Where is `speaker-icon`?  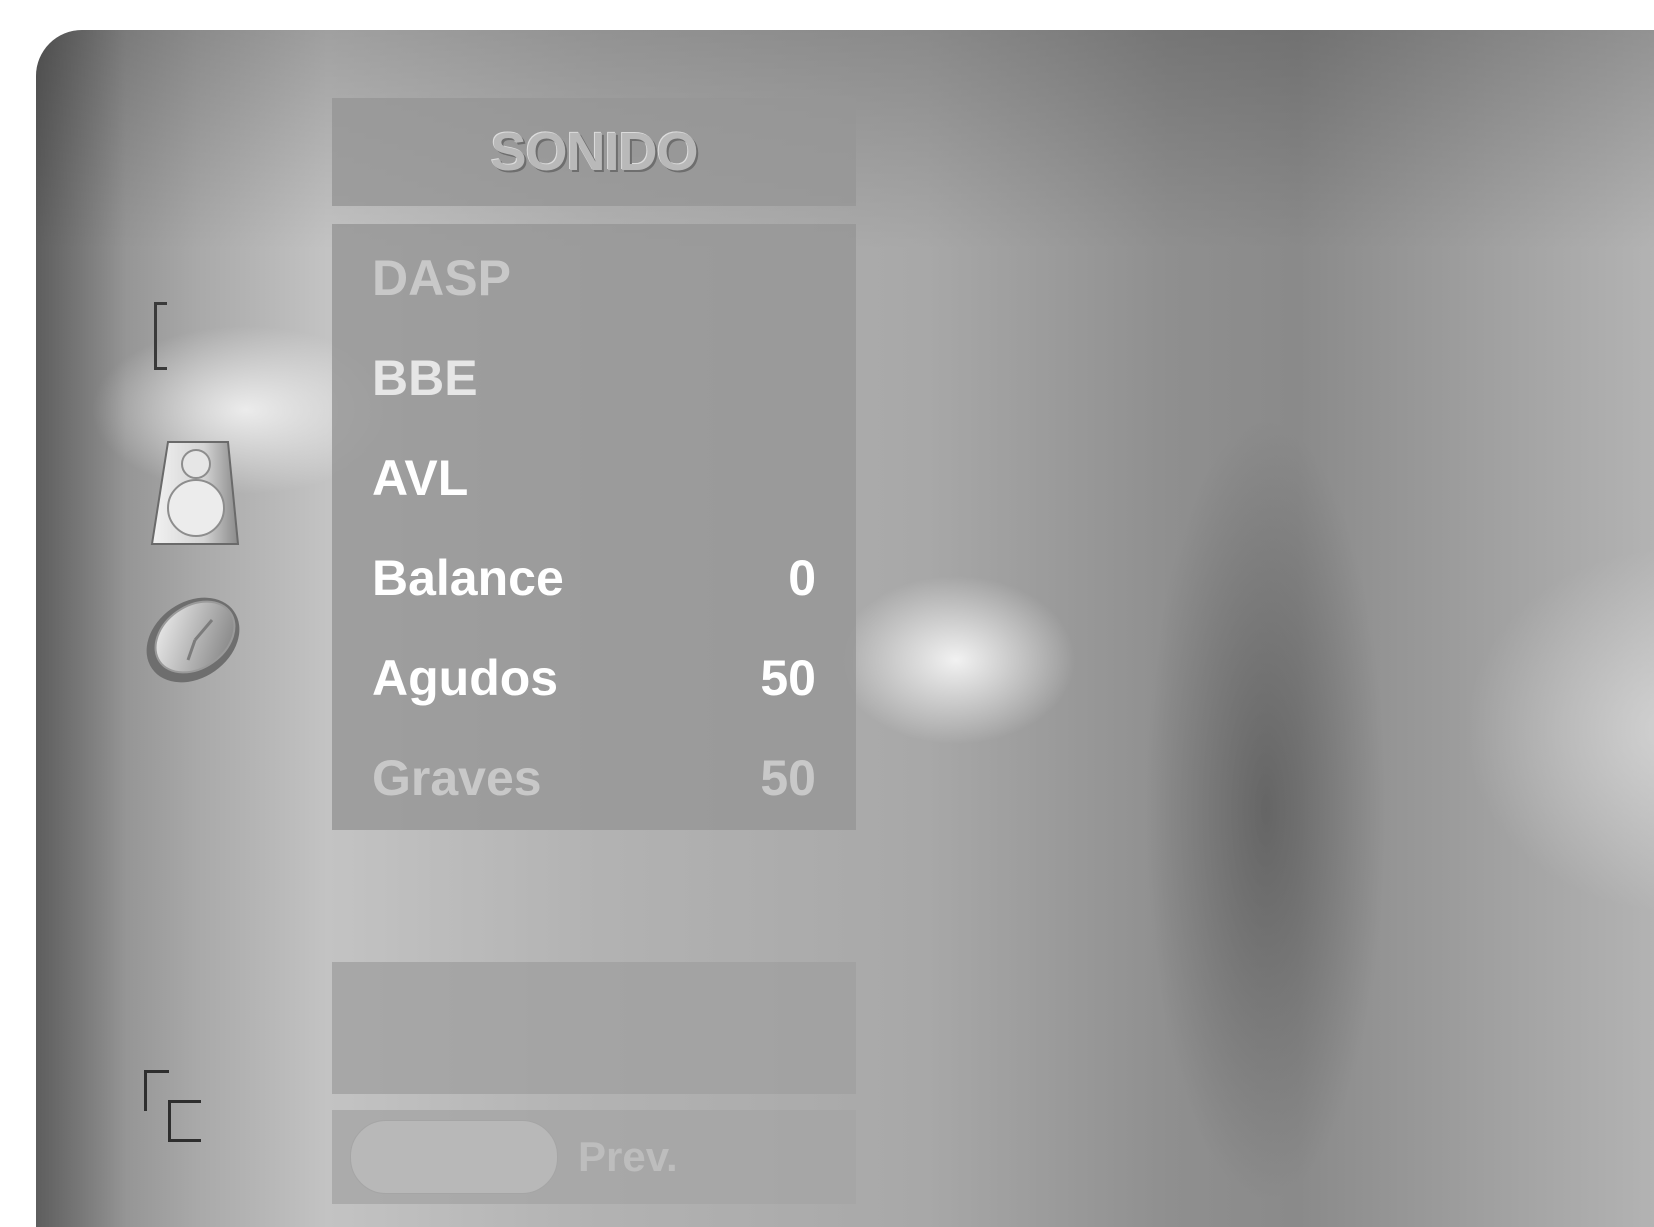
speaker-icon is located at coordinates (195, 494).